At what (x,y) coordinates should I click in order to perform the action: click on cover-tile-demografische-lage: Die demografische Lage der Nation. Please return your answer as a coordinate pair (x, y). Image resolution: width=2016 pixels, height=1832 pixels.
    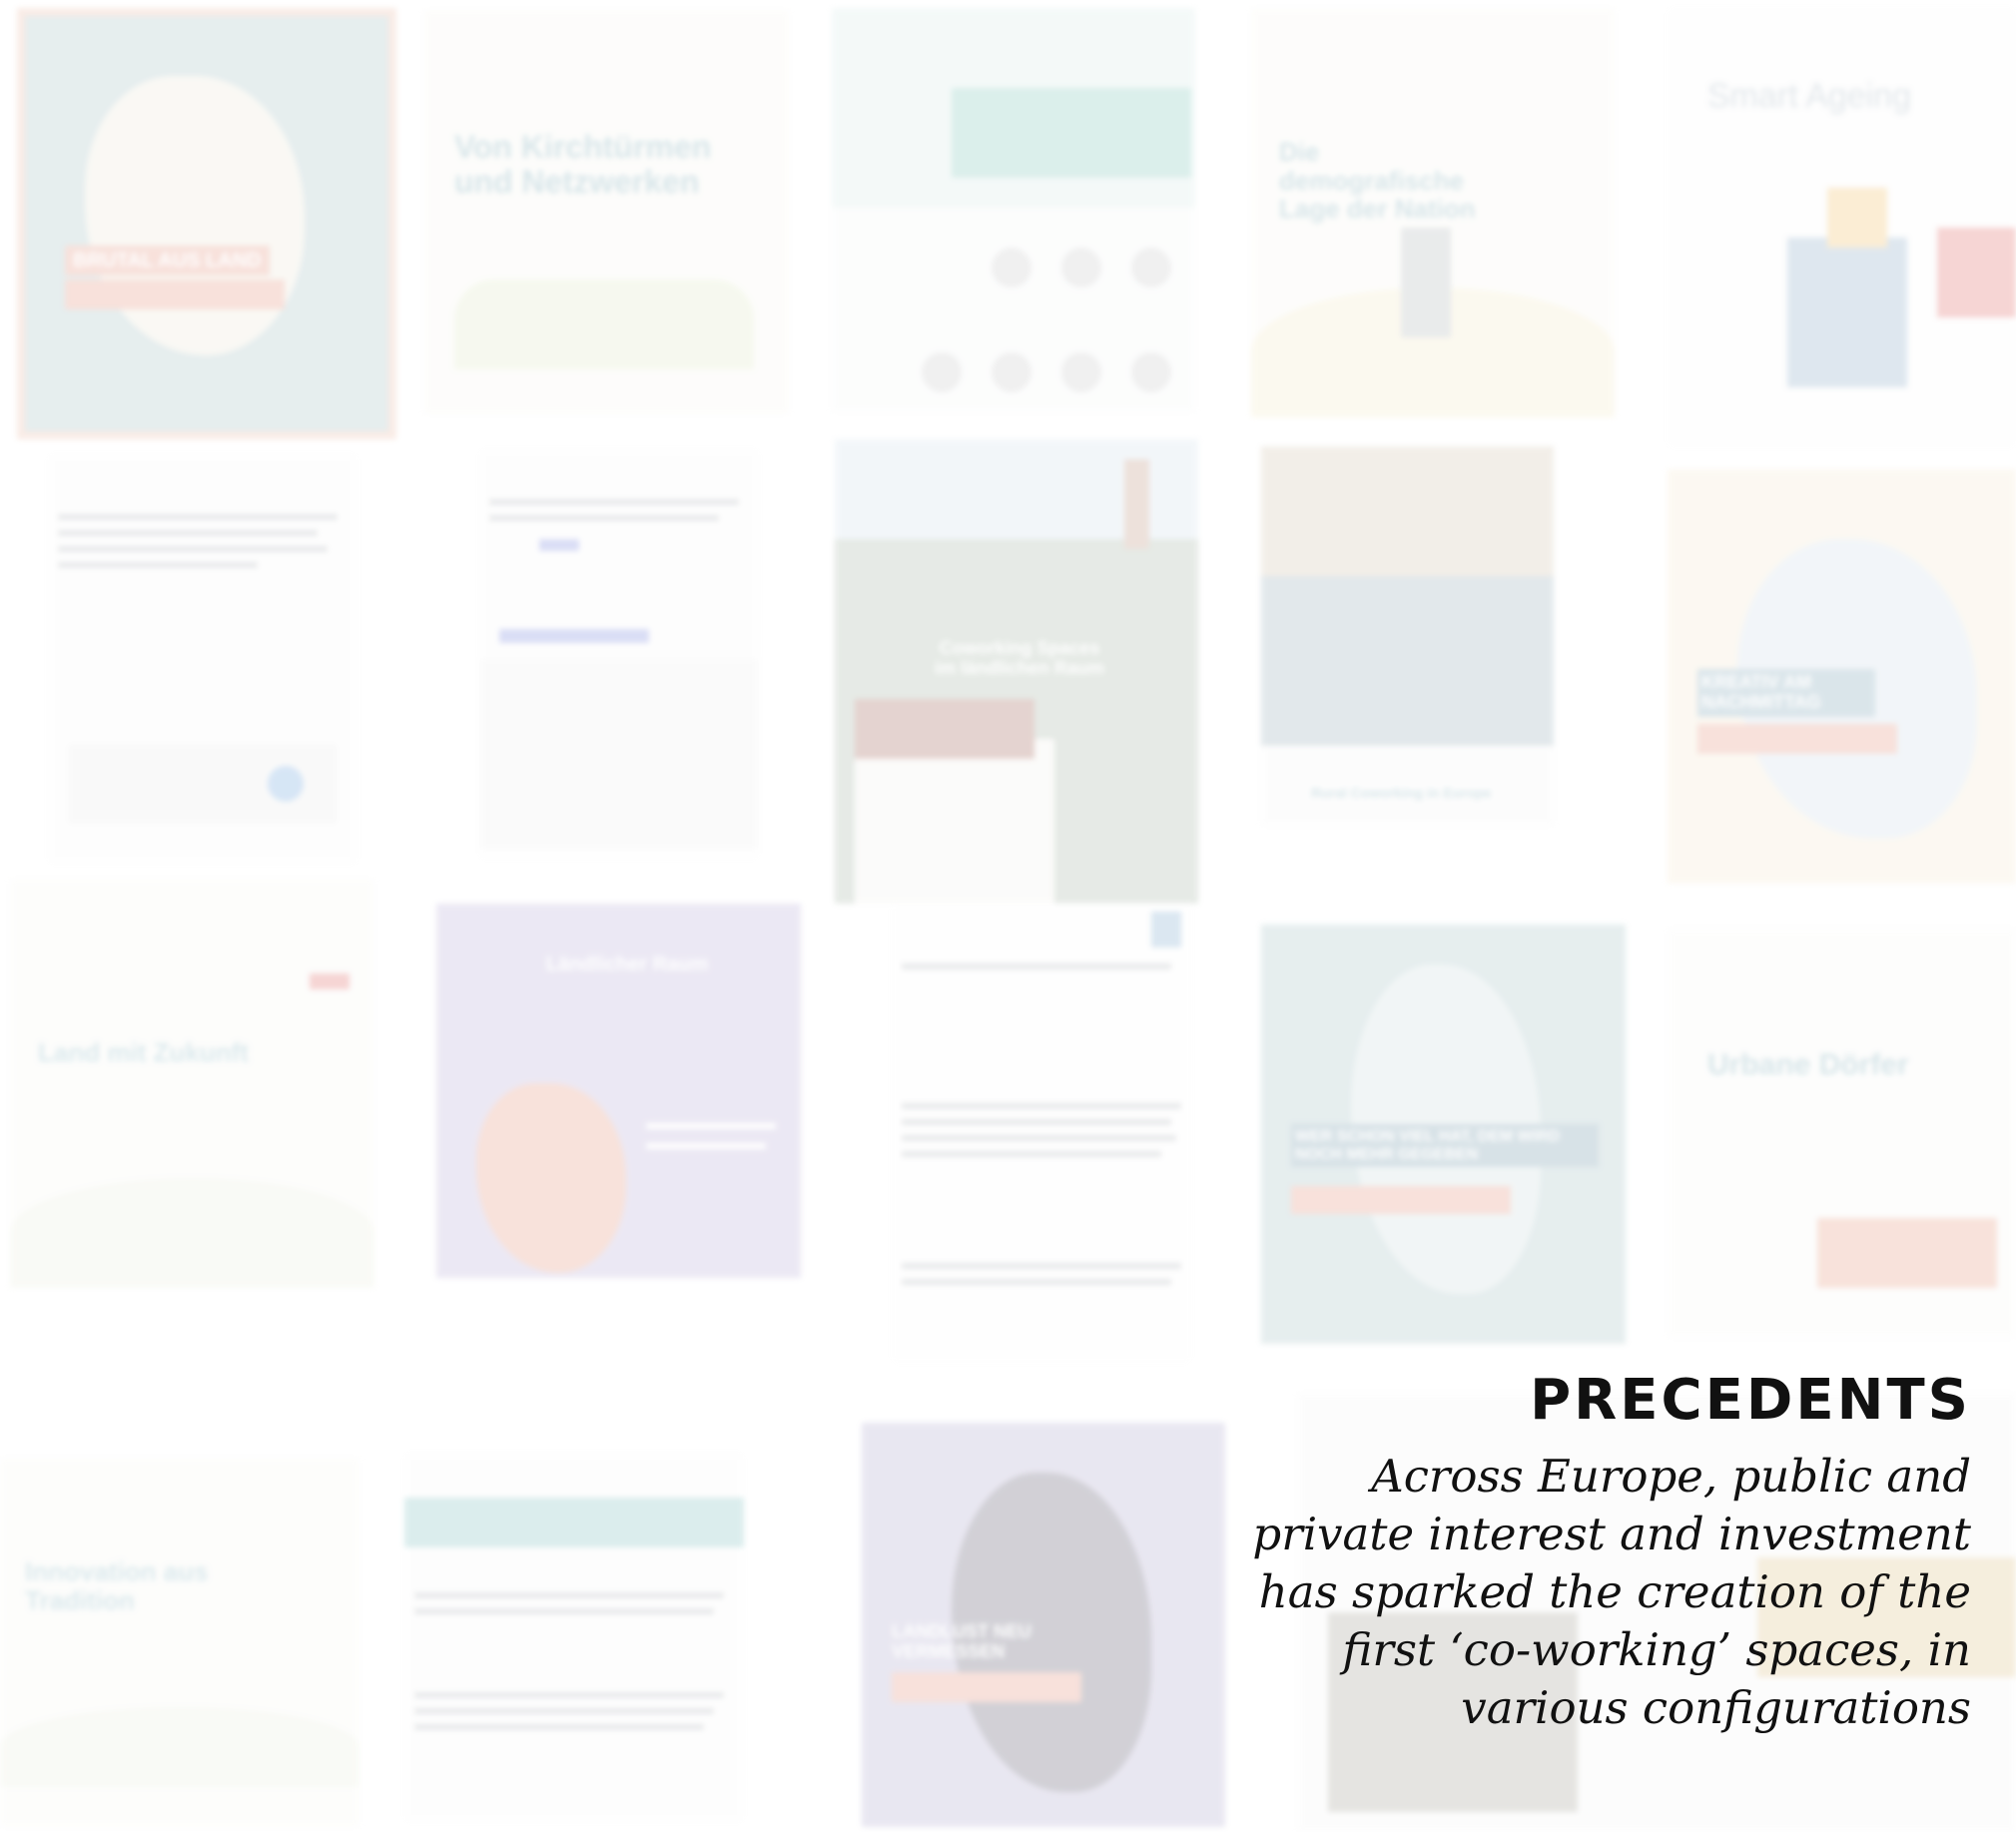
    Looking at the image, I should click on (1433, 212).